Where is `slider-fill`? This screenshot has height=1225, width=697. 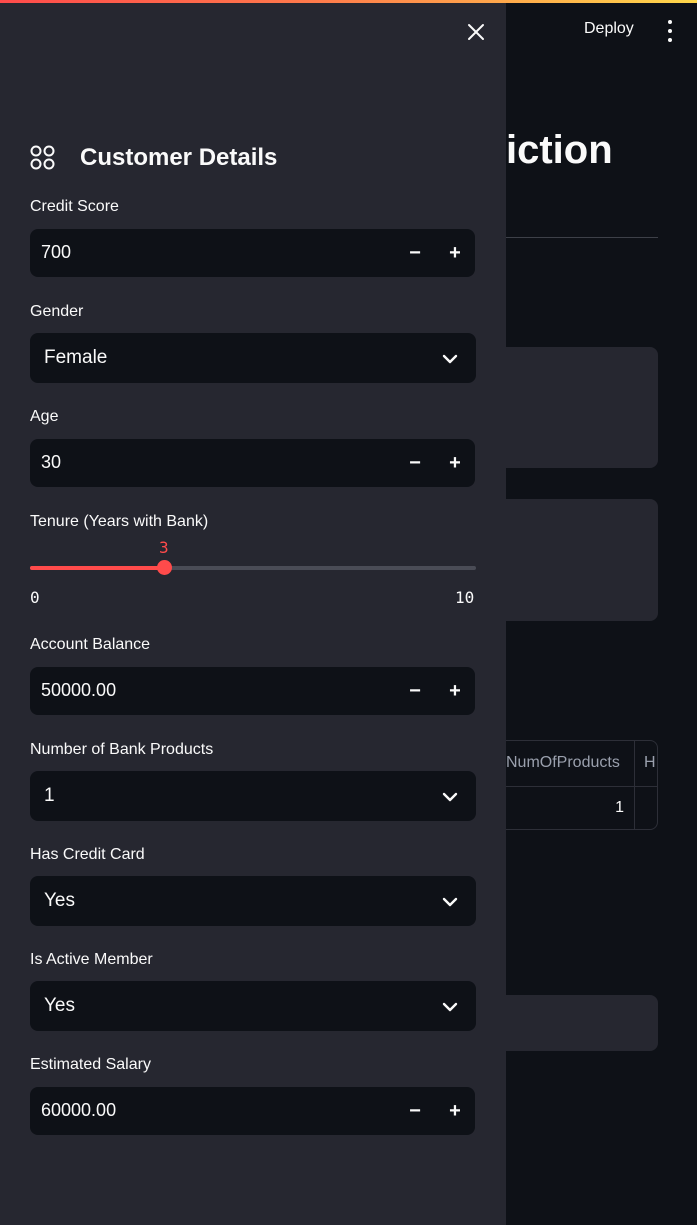 slider-fill is located at coordinates (97, 568).